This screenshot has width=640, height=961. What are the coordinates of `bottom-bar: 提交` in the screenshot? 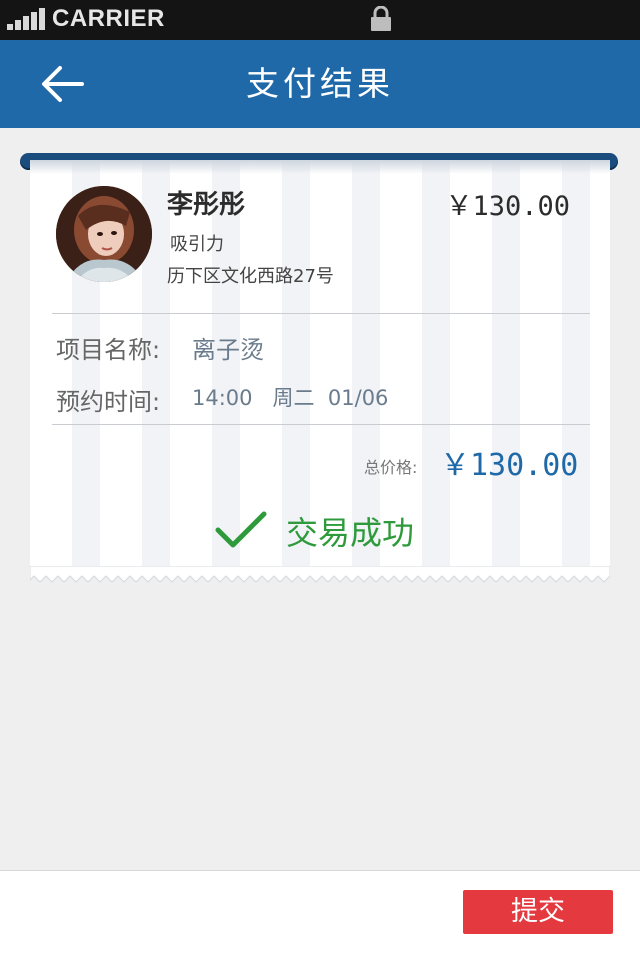 It's located at (320, 915).